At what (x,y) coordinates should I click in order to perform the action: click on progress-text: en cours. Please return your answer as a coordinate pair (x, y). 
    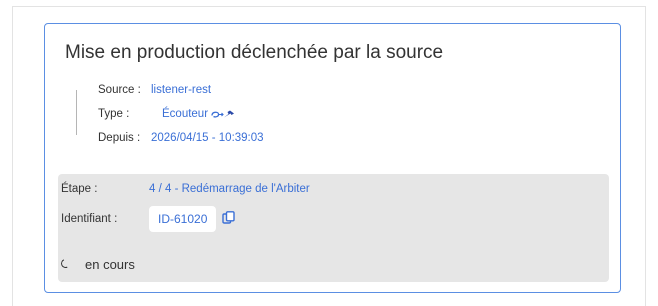
    Looking at the image, I should click on (110, 264).